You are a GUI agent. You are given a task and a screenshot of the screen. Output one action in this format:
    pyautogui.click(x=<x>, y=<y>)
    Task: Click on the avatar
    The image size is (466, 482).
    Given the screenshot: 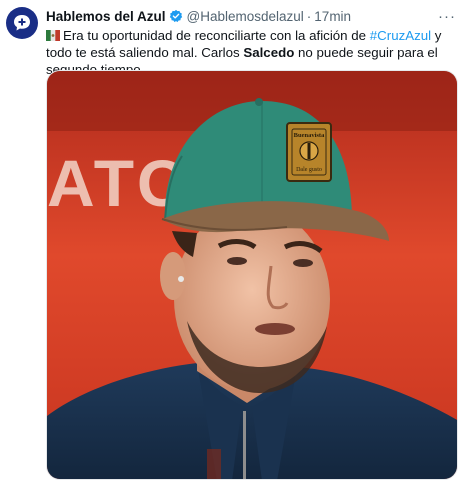 What is the action you would take?
    pyautogui.click(x=22, y=23)
    